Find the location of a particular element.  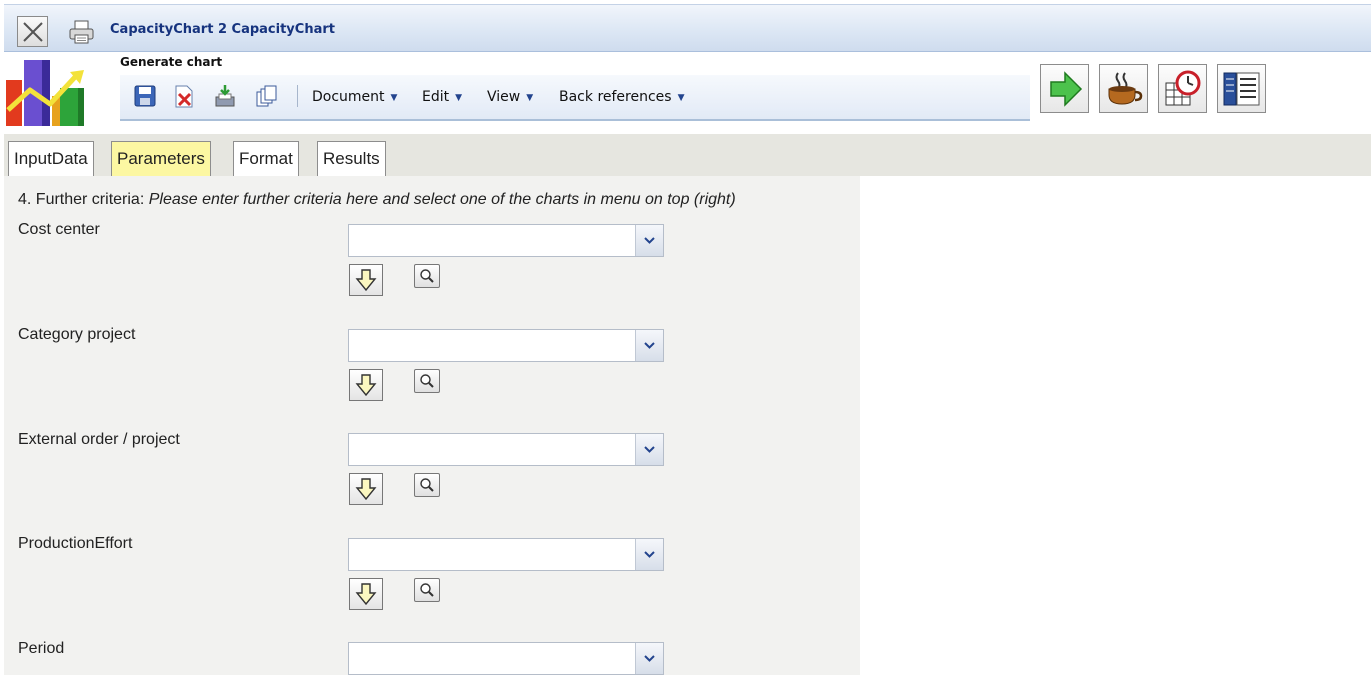

export-icon is located at coordinates (225, 96).